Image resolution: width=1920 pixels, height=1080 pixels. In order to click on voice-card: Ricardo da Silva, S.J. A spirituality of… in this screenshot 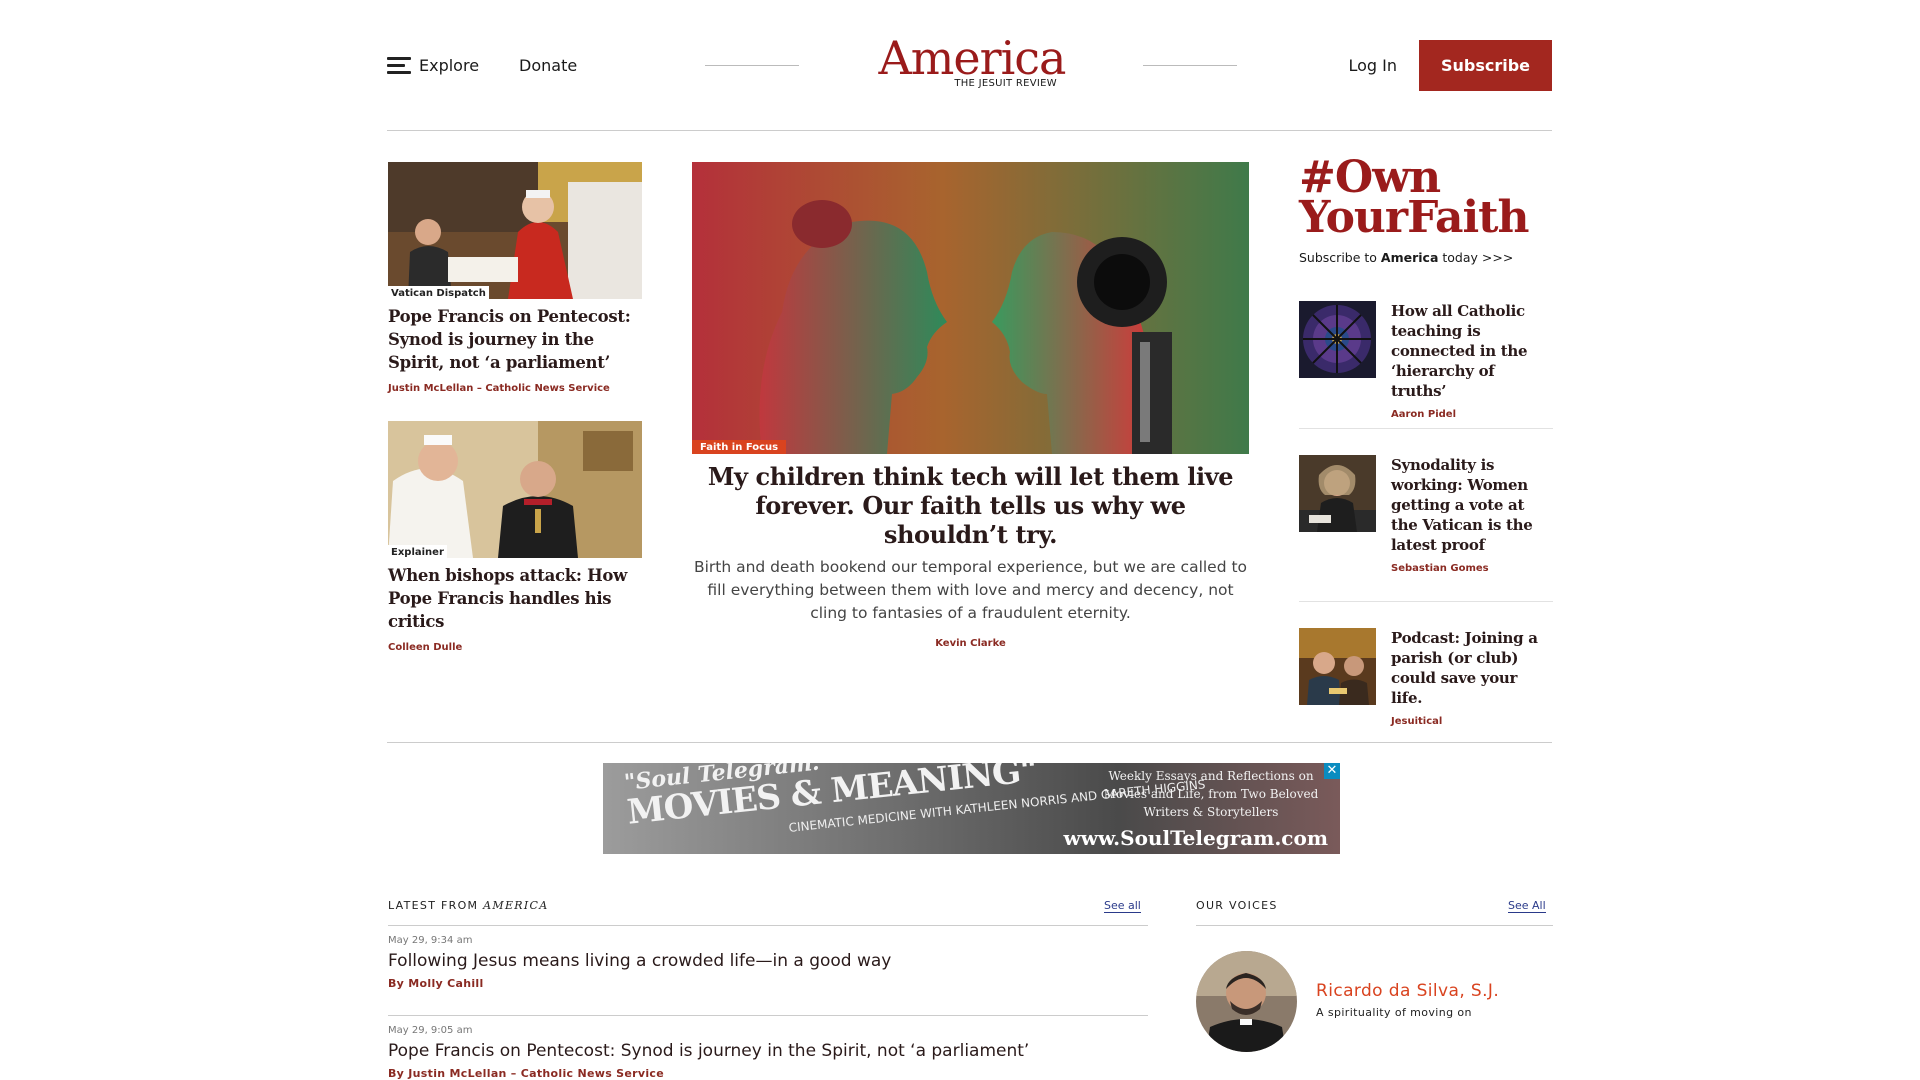, I will do `click(1374, 1002)`.